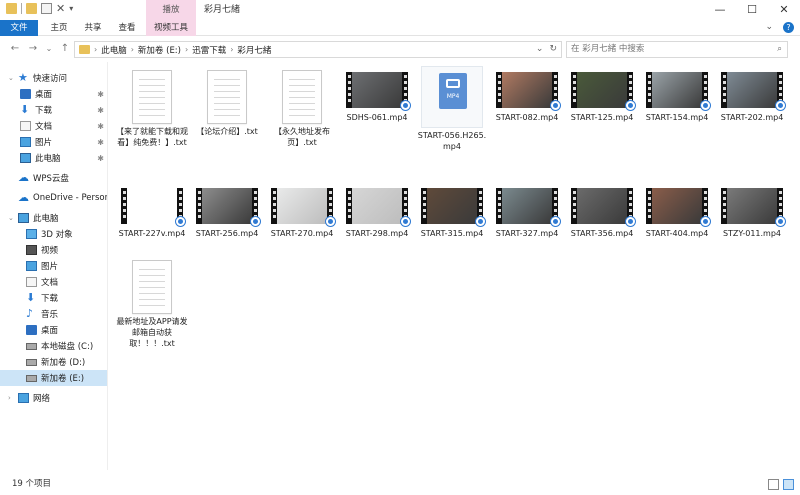  I want to click on delete-icon: ✕, so click(60, 8).